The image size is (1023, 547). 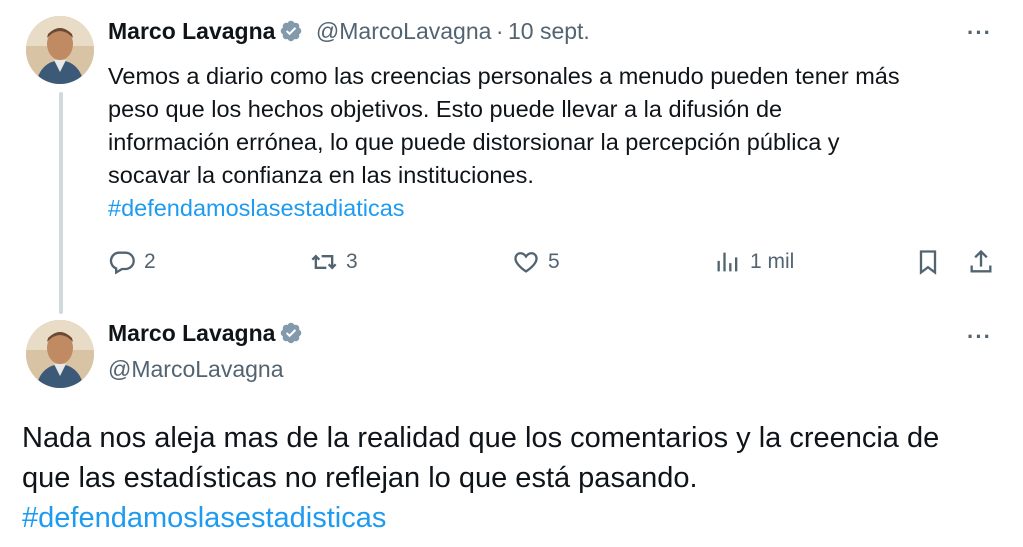 I want to click on reply-icon, so click(x=122, y=263).